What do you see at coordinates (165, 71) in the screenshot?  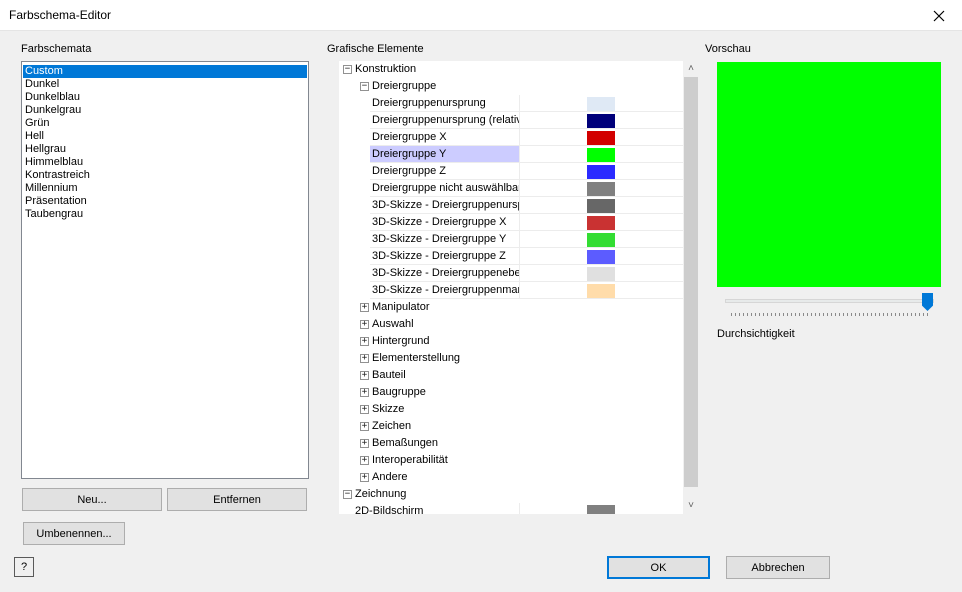 I see `scheme-list-item: Custom` at bounding box center [165, 71].